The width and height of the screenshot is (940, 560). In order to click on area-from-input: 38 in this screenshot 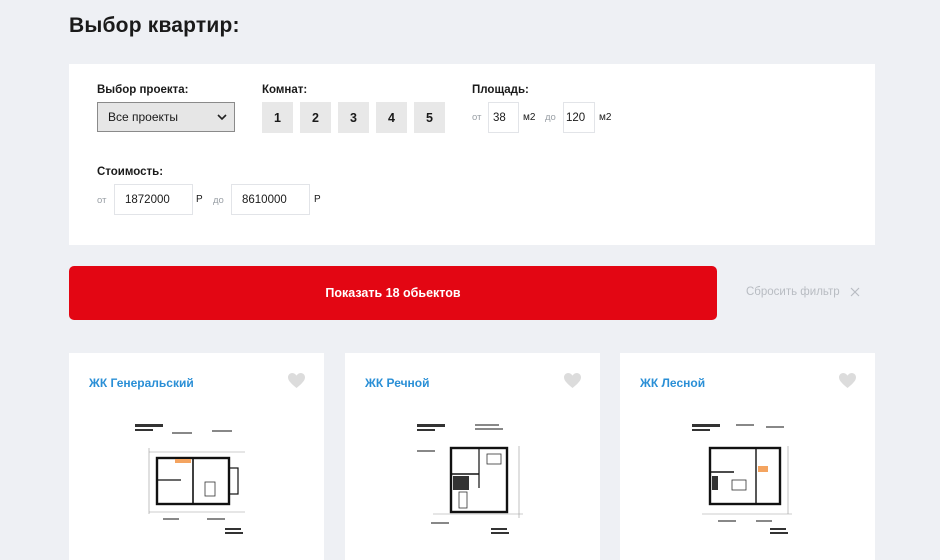, I will do `click(503, 117)`.